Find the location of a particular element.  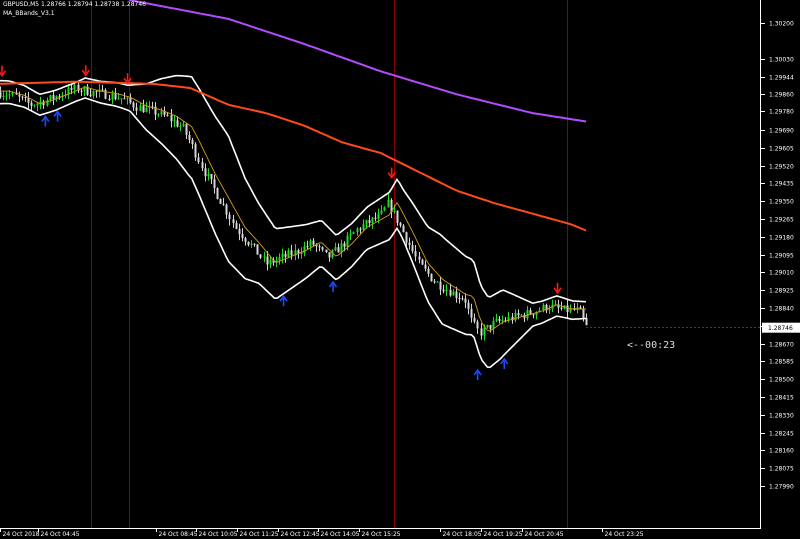

price-tick-label: 1.28585 is located at coordinates (781, 362).